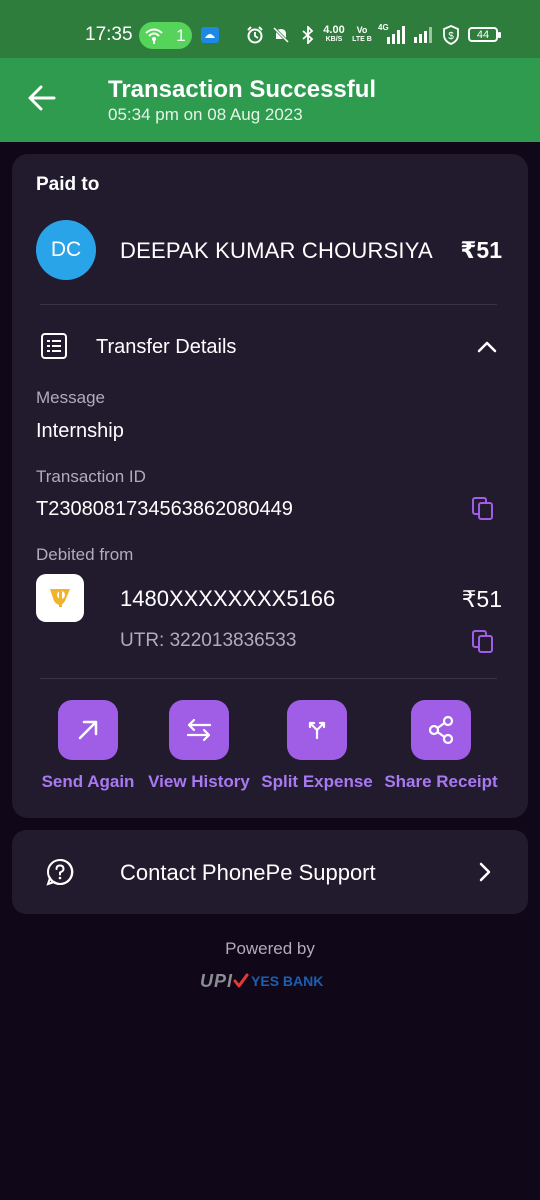 This screenshot has height=1200, width=540. Describe the element at coordinates (70, 397) in the screenshot. I see `message-label: Message` at that location.